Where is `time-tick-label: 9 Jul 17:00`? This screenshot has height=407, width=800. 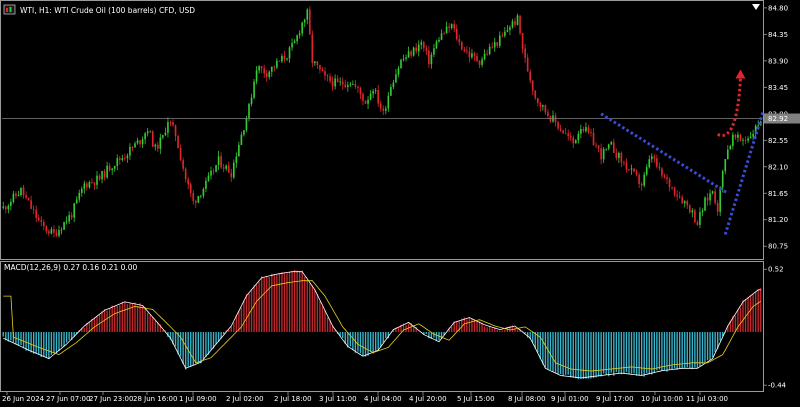
time-tick-label: 9 Jul 17:00 is located at coordinates (615, 399).